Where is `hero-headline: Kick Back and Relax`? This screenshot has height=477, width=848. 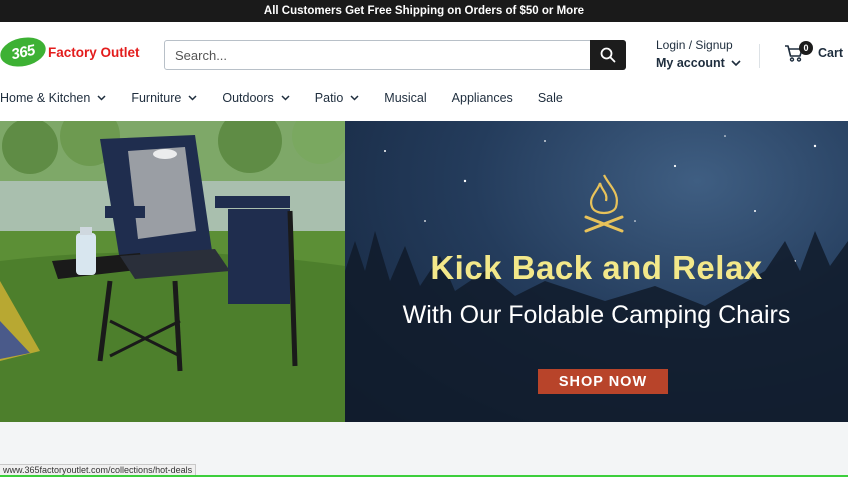 hero-headline: Kick Back and Relax is located at coordinates (596, 267).